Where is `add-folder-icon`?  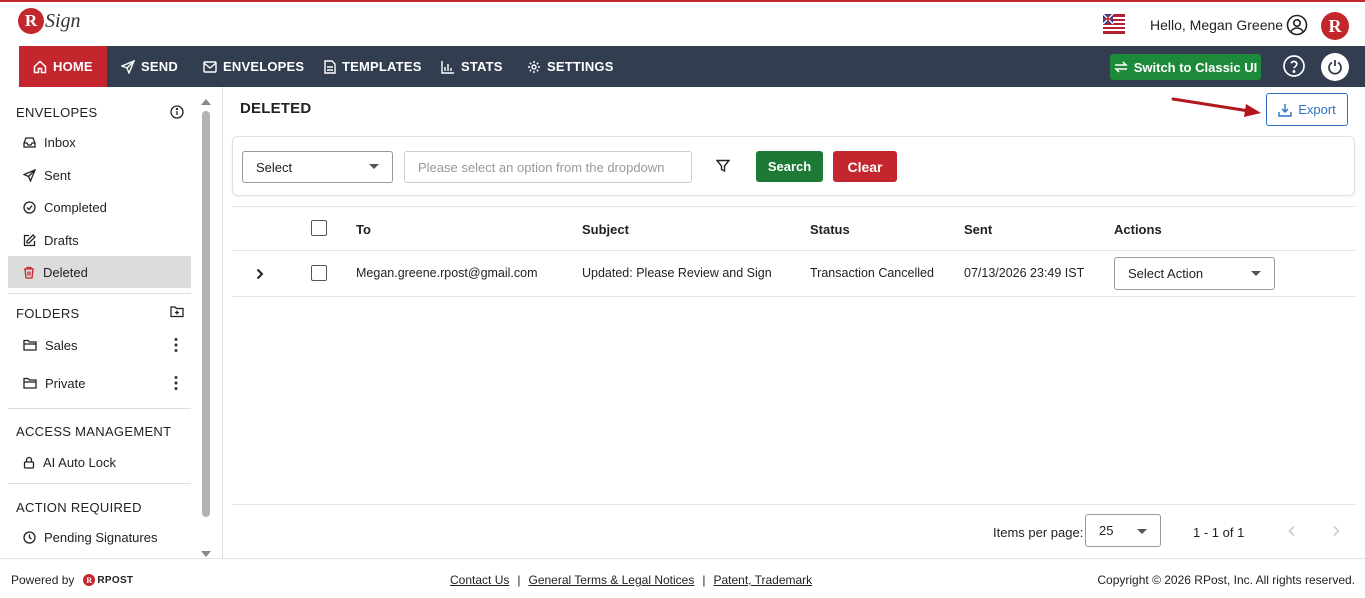 add-folder-icon is located at coordinates (177, 311).